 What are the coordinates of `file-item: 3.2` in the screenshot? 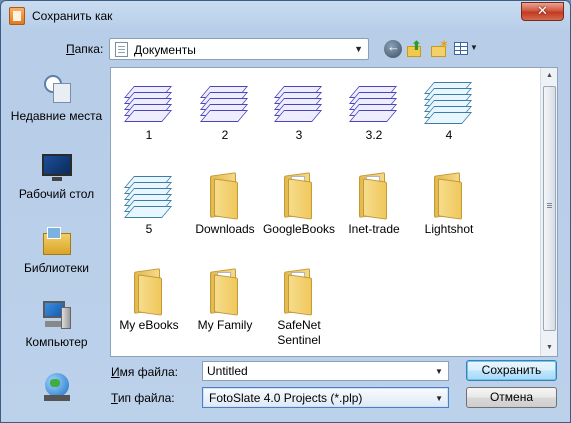 It's located at (374, 110).